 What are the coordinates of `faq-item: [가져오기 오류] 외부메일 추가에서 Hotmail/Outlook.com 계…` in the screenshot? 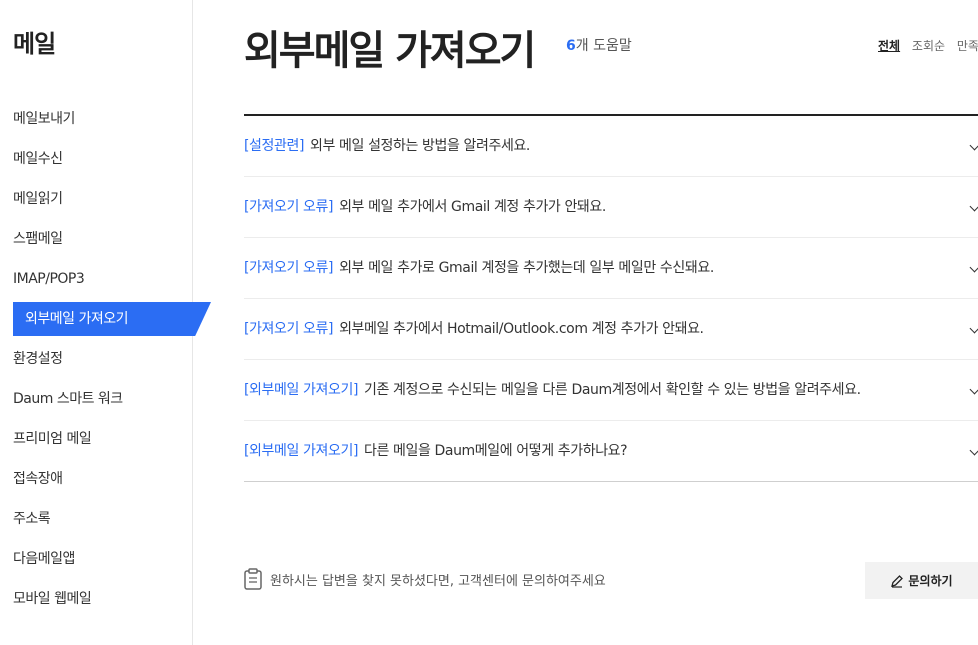 It's located at (611, 328).